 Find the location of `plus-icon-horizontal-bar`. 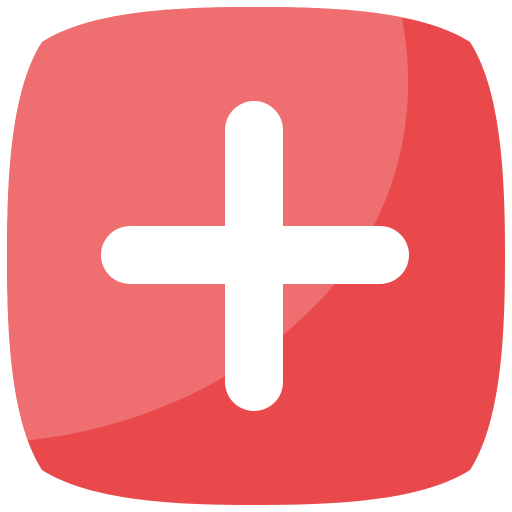

plus-icon-horizontal-bar is located at coordinates (255, 255).